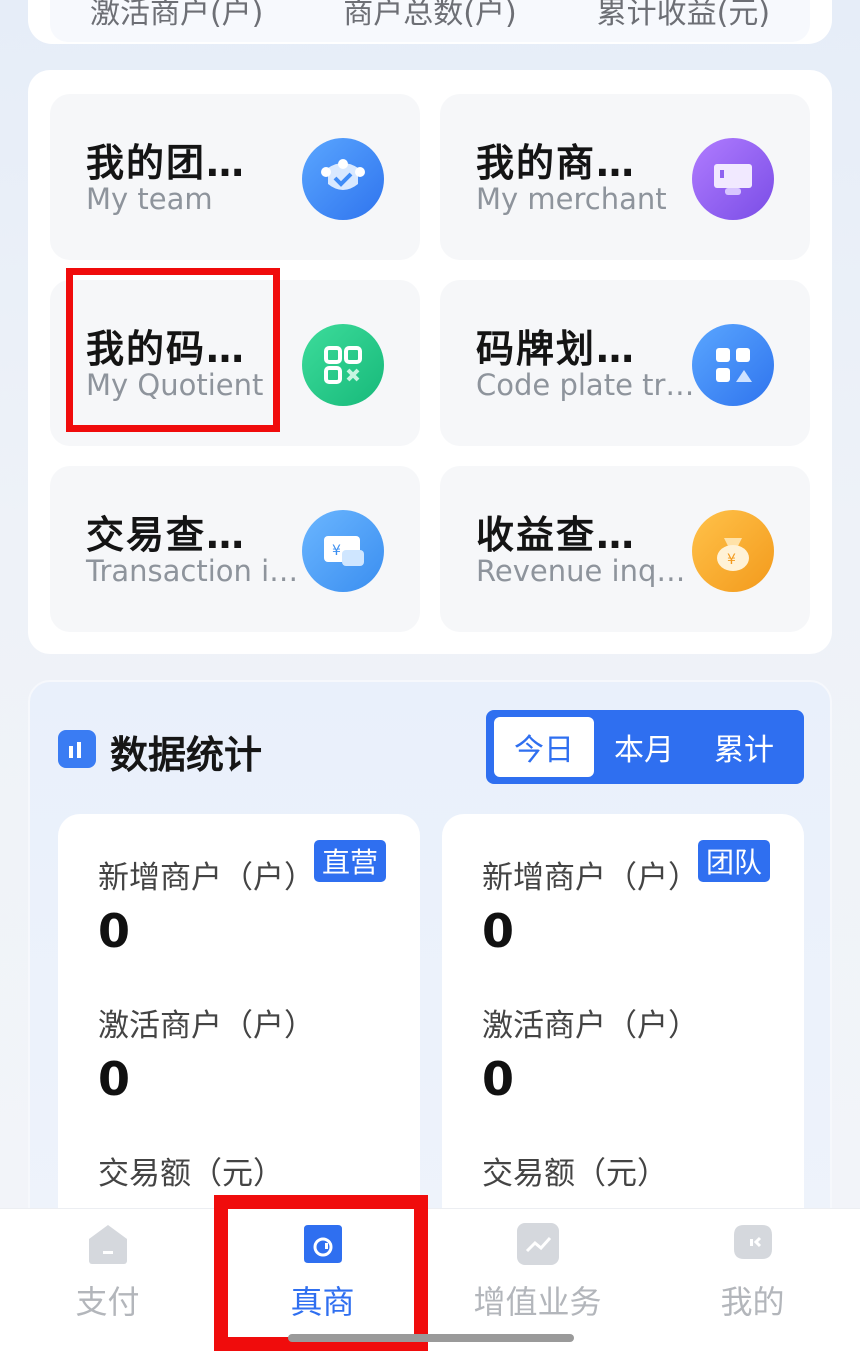 This screenshot has height=1359, width=860. Describe the element at coordinates (175, 385) in the screenshot. I see `menu-subtitle: My Quotient` at that location.